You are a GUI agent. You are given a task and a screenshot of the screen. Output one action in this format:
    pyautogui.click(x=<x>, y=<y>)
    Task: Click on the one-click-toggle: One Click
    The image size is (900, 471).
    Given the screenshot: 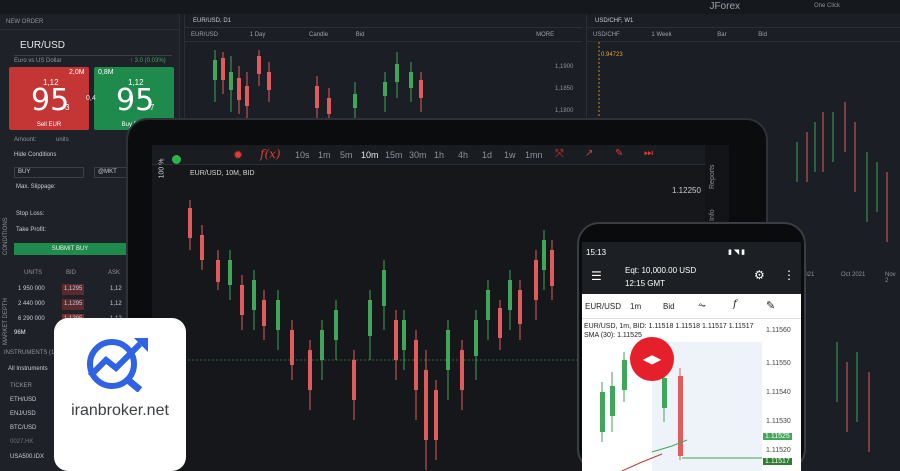 What is the action you would take?
    pyautogui.click(x=827, y=6)
    